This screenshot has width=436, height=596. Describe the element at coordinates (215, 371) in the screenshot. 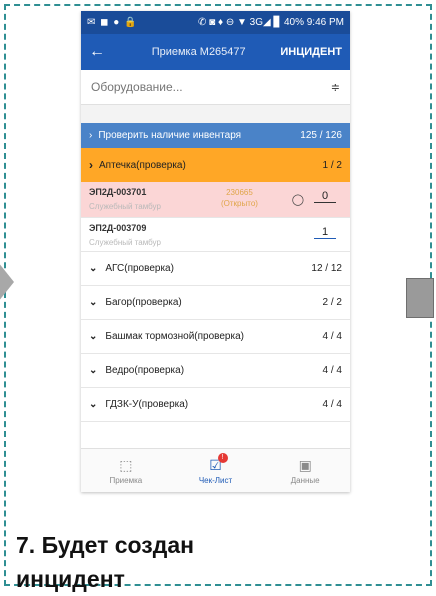

I see `group-row: ⌄ Ведро(проверка) 4 / 4` at that location.